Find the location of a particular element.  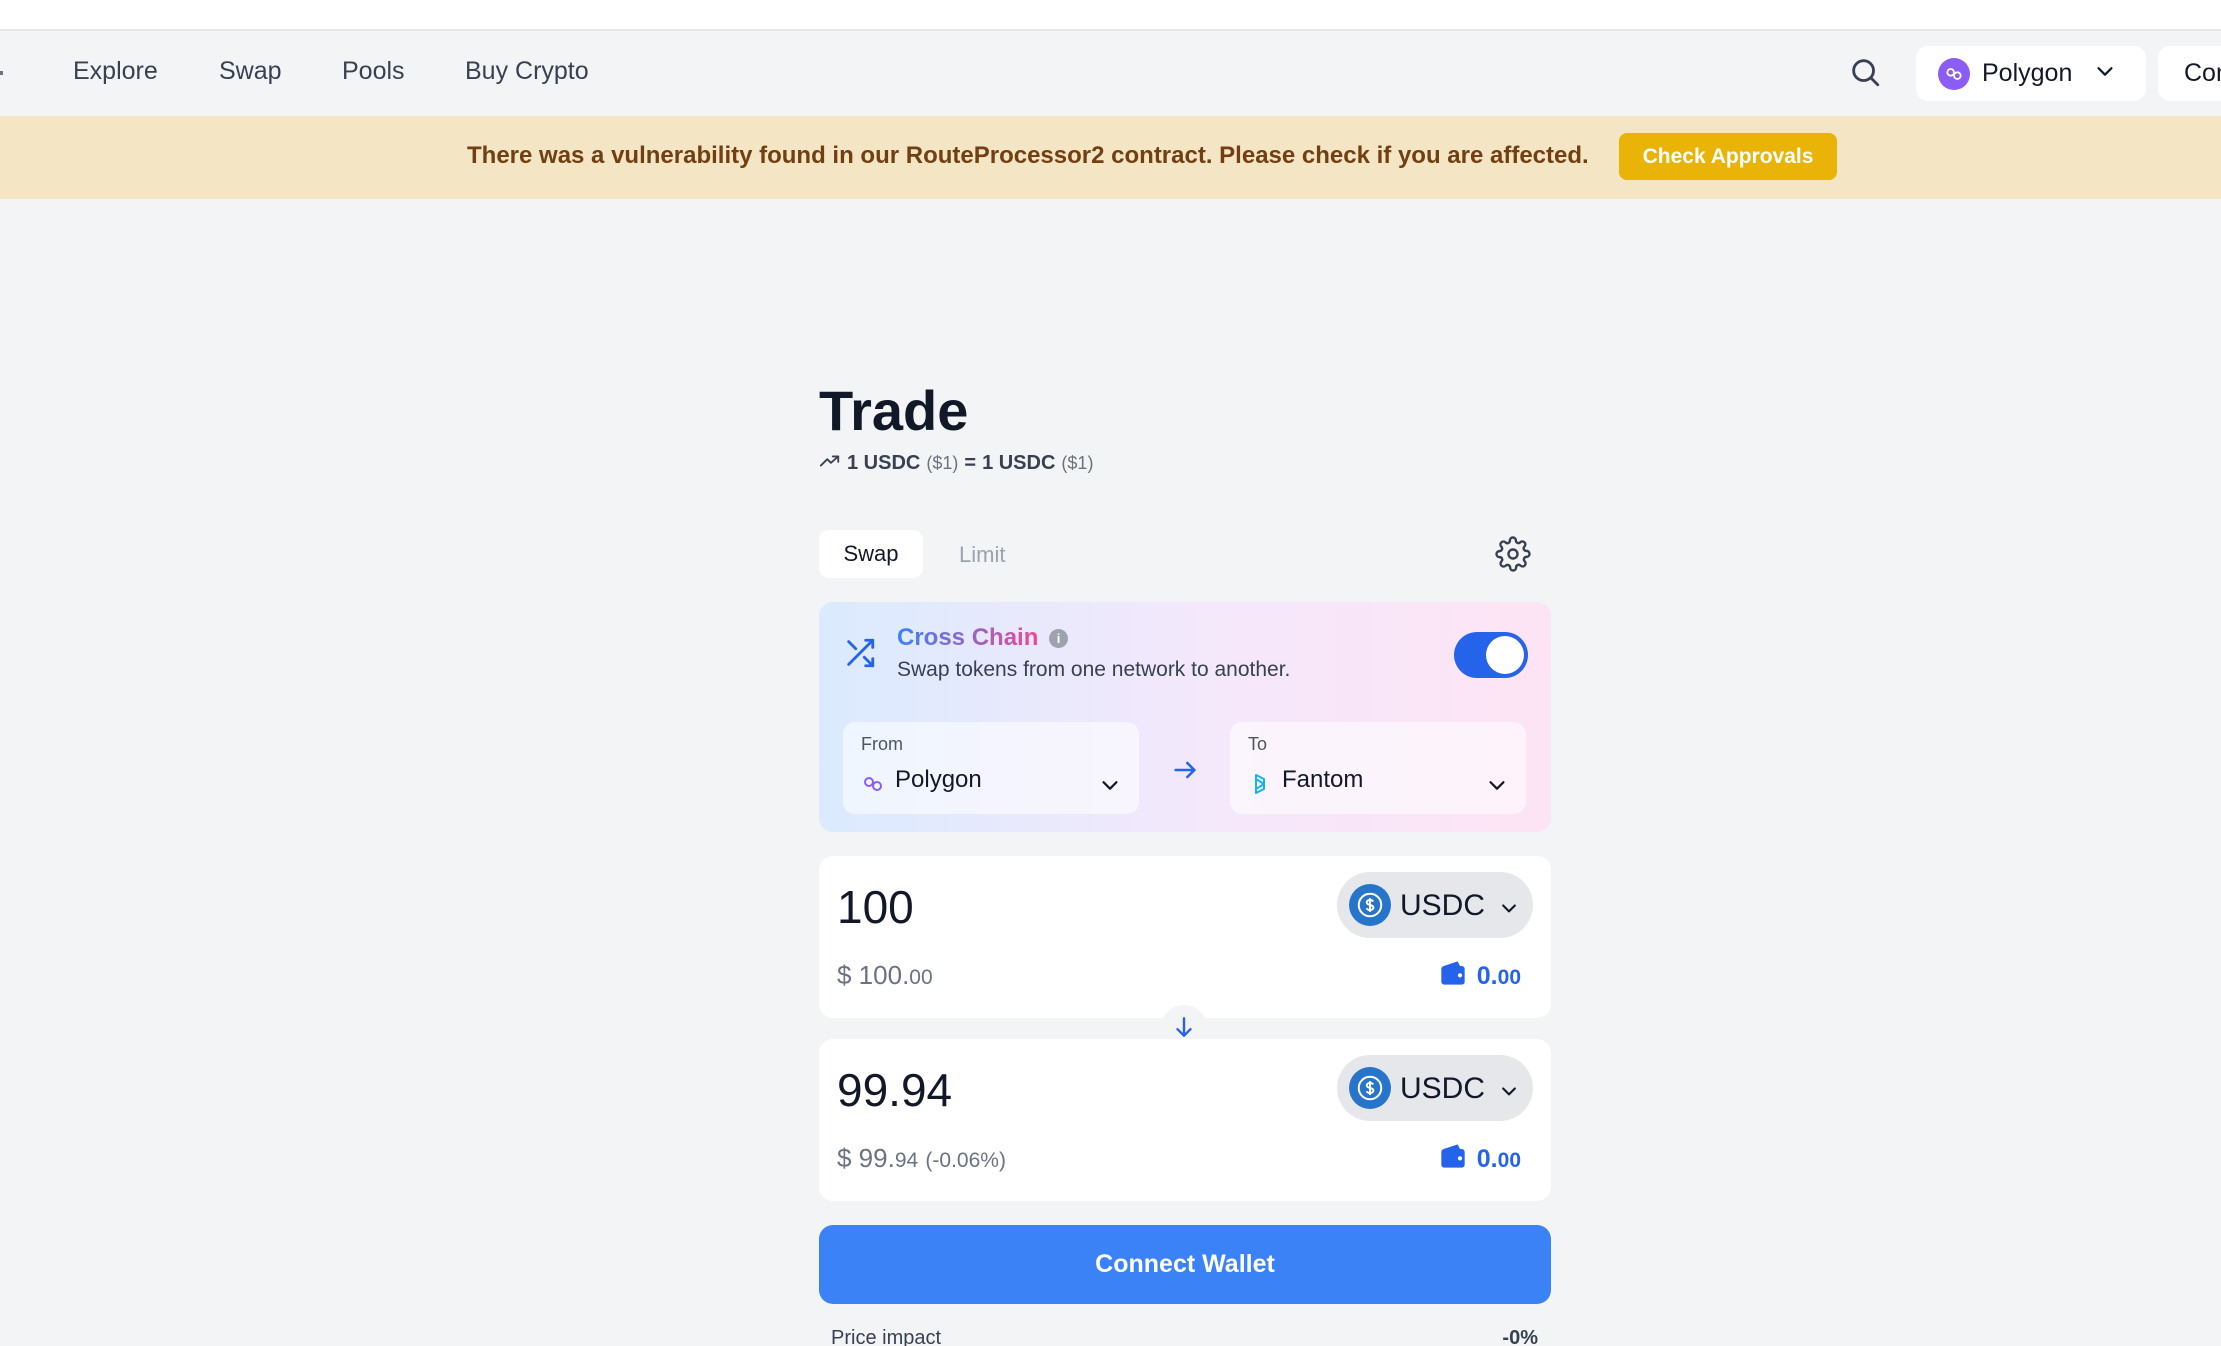

browser-top-strip is located at coordinates (1110, 15).